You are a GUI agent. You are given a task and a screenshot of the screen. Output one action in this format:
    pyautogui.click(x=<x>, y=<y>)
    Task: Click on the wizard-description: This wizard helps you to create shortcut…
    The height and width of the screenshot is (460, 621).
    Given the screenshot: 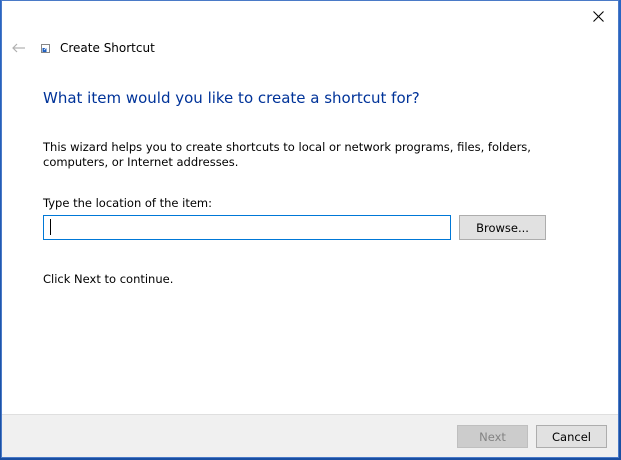 What is the action you would take?
    pyautogui.click(x=287, y=154)
    